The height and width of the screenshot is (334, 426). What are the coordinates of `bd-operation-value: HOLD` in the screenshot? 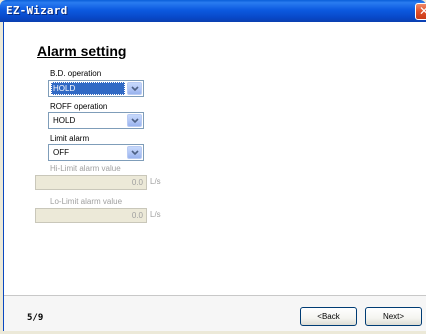 It's located at (88, 88).